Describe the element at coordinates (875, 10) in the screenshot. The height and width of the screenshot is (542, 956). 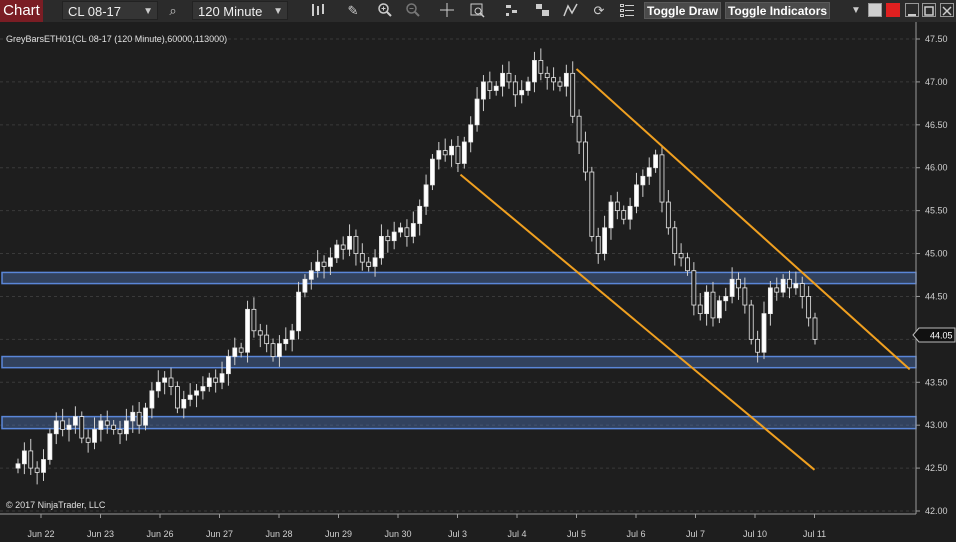
I see `link-color-icon` at that location.